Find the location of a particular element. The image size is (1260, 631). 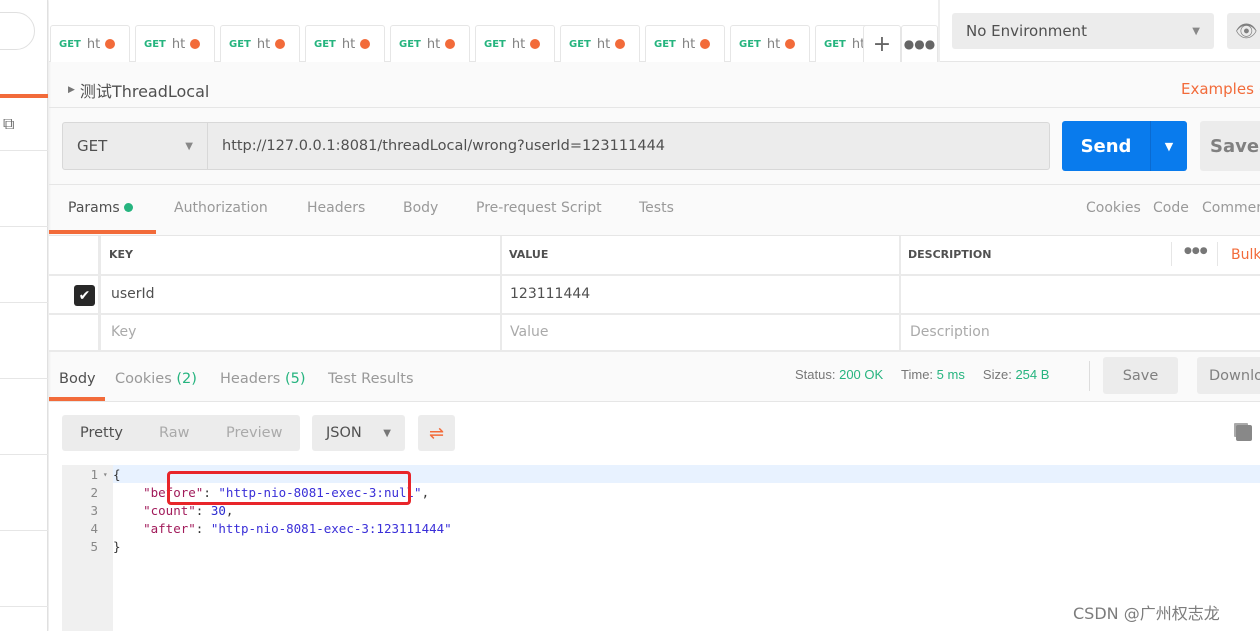

param-value: 123111444 is located at coordinates (550, 294).